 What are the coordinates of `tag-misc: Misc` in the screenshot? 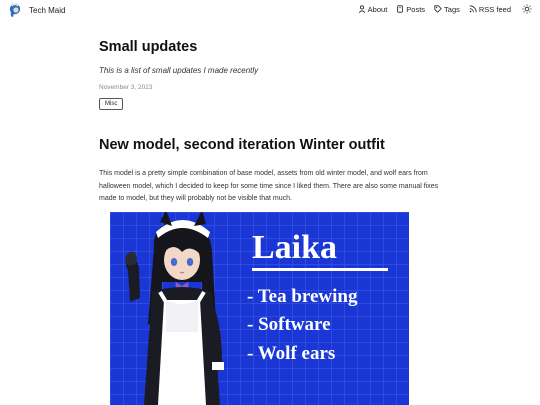 It's located at (111, 104).